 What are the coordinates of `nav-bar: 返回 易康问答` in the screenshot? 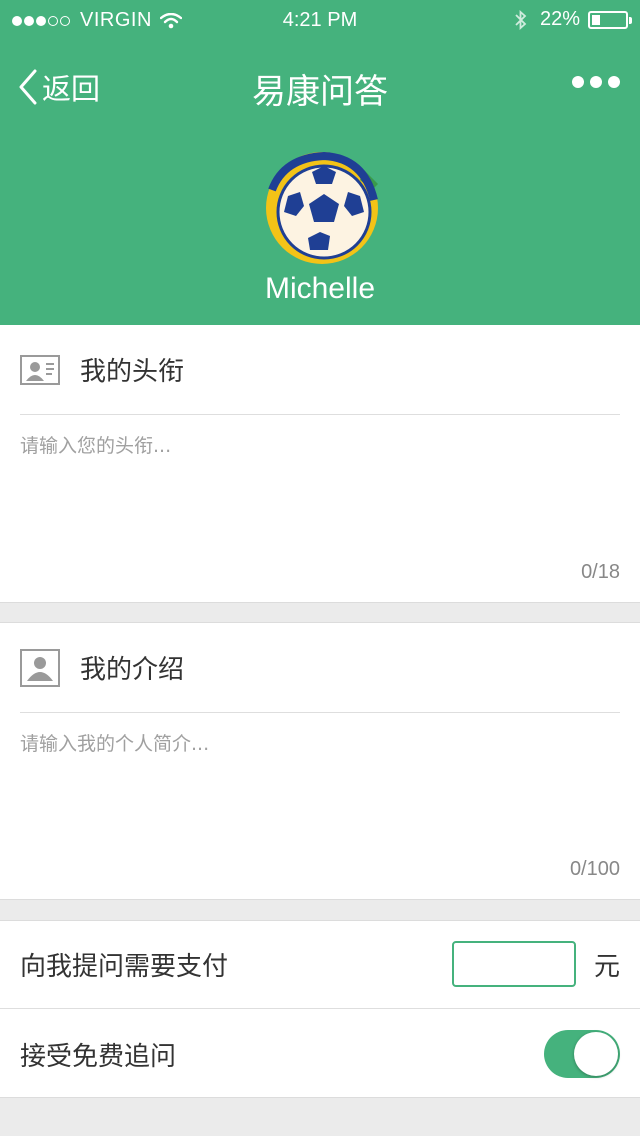 It's located at (320, 84).